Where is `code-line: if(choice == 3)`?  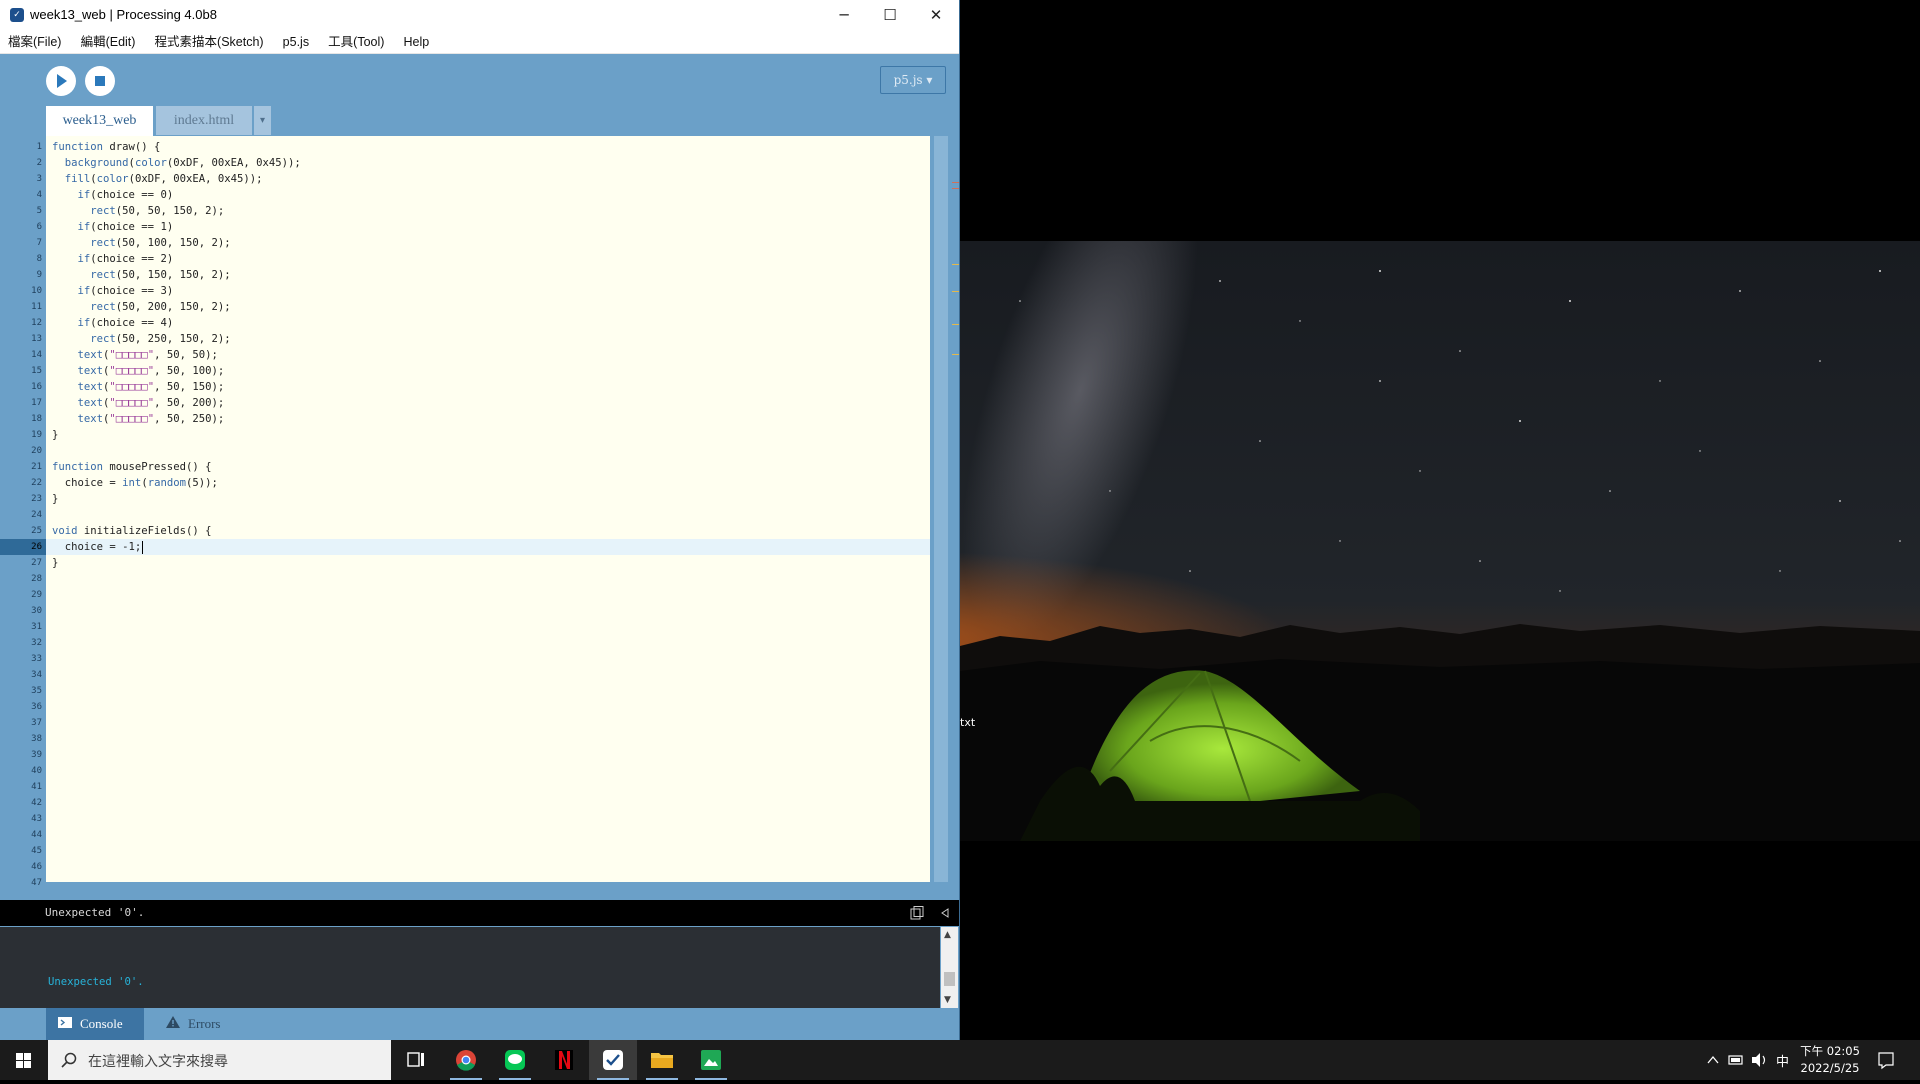 code-line: if(choice == 3) is located at coordinates (125, 291).